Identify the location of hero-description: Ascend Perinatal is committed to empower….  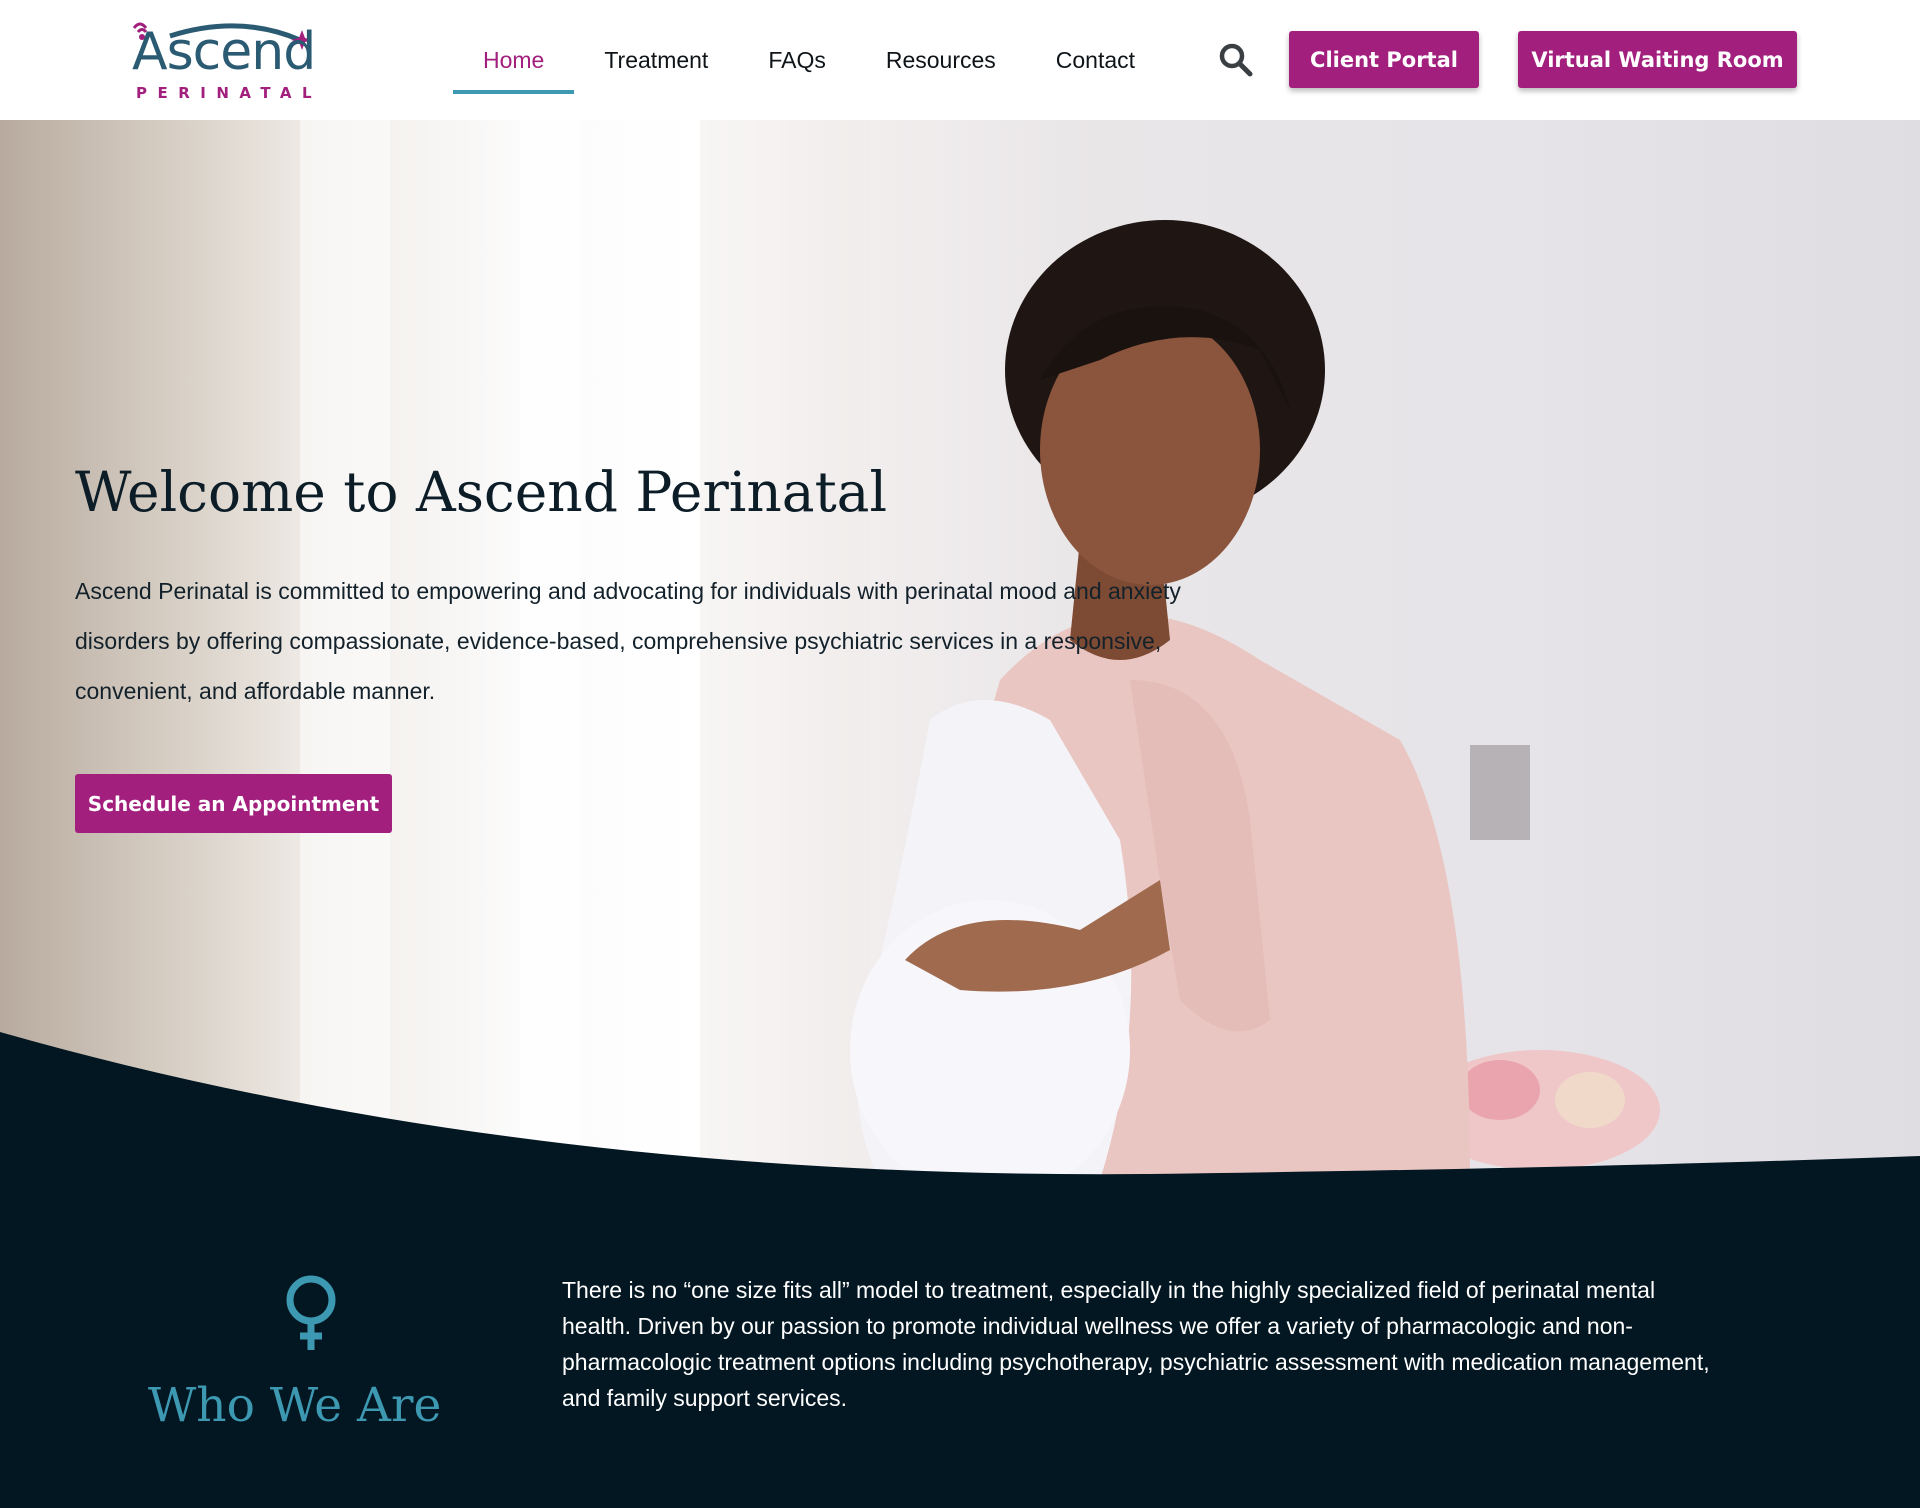
(628, 641).